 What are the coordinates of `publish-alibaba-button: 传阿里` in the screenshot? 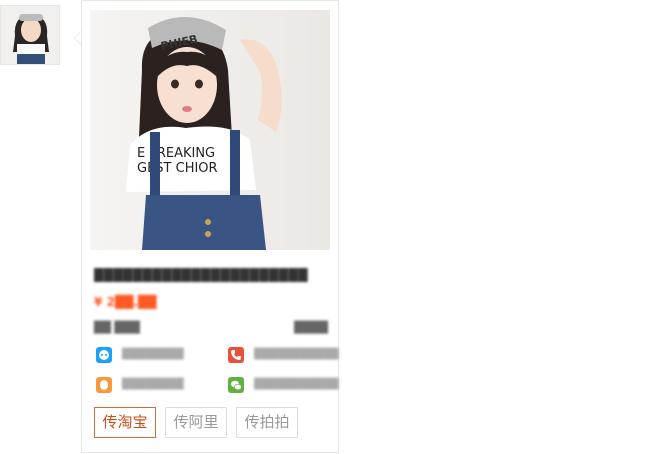 It's located at (196, 422).